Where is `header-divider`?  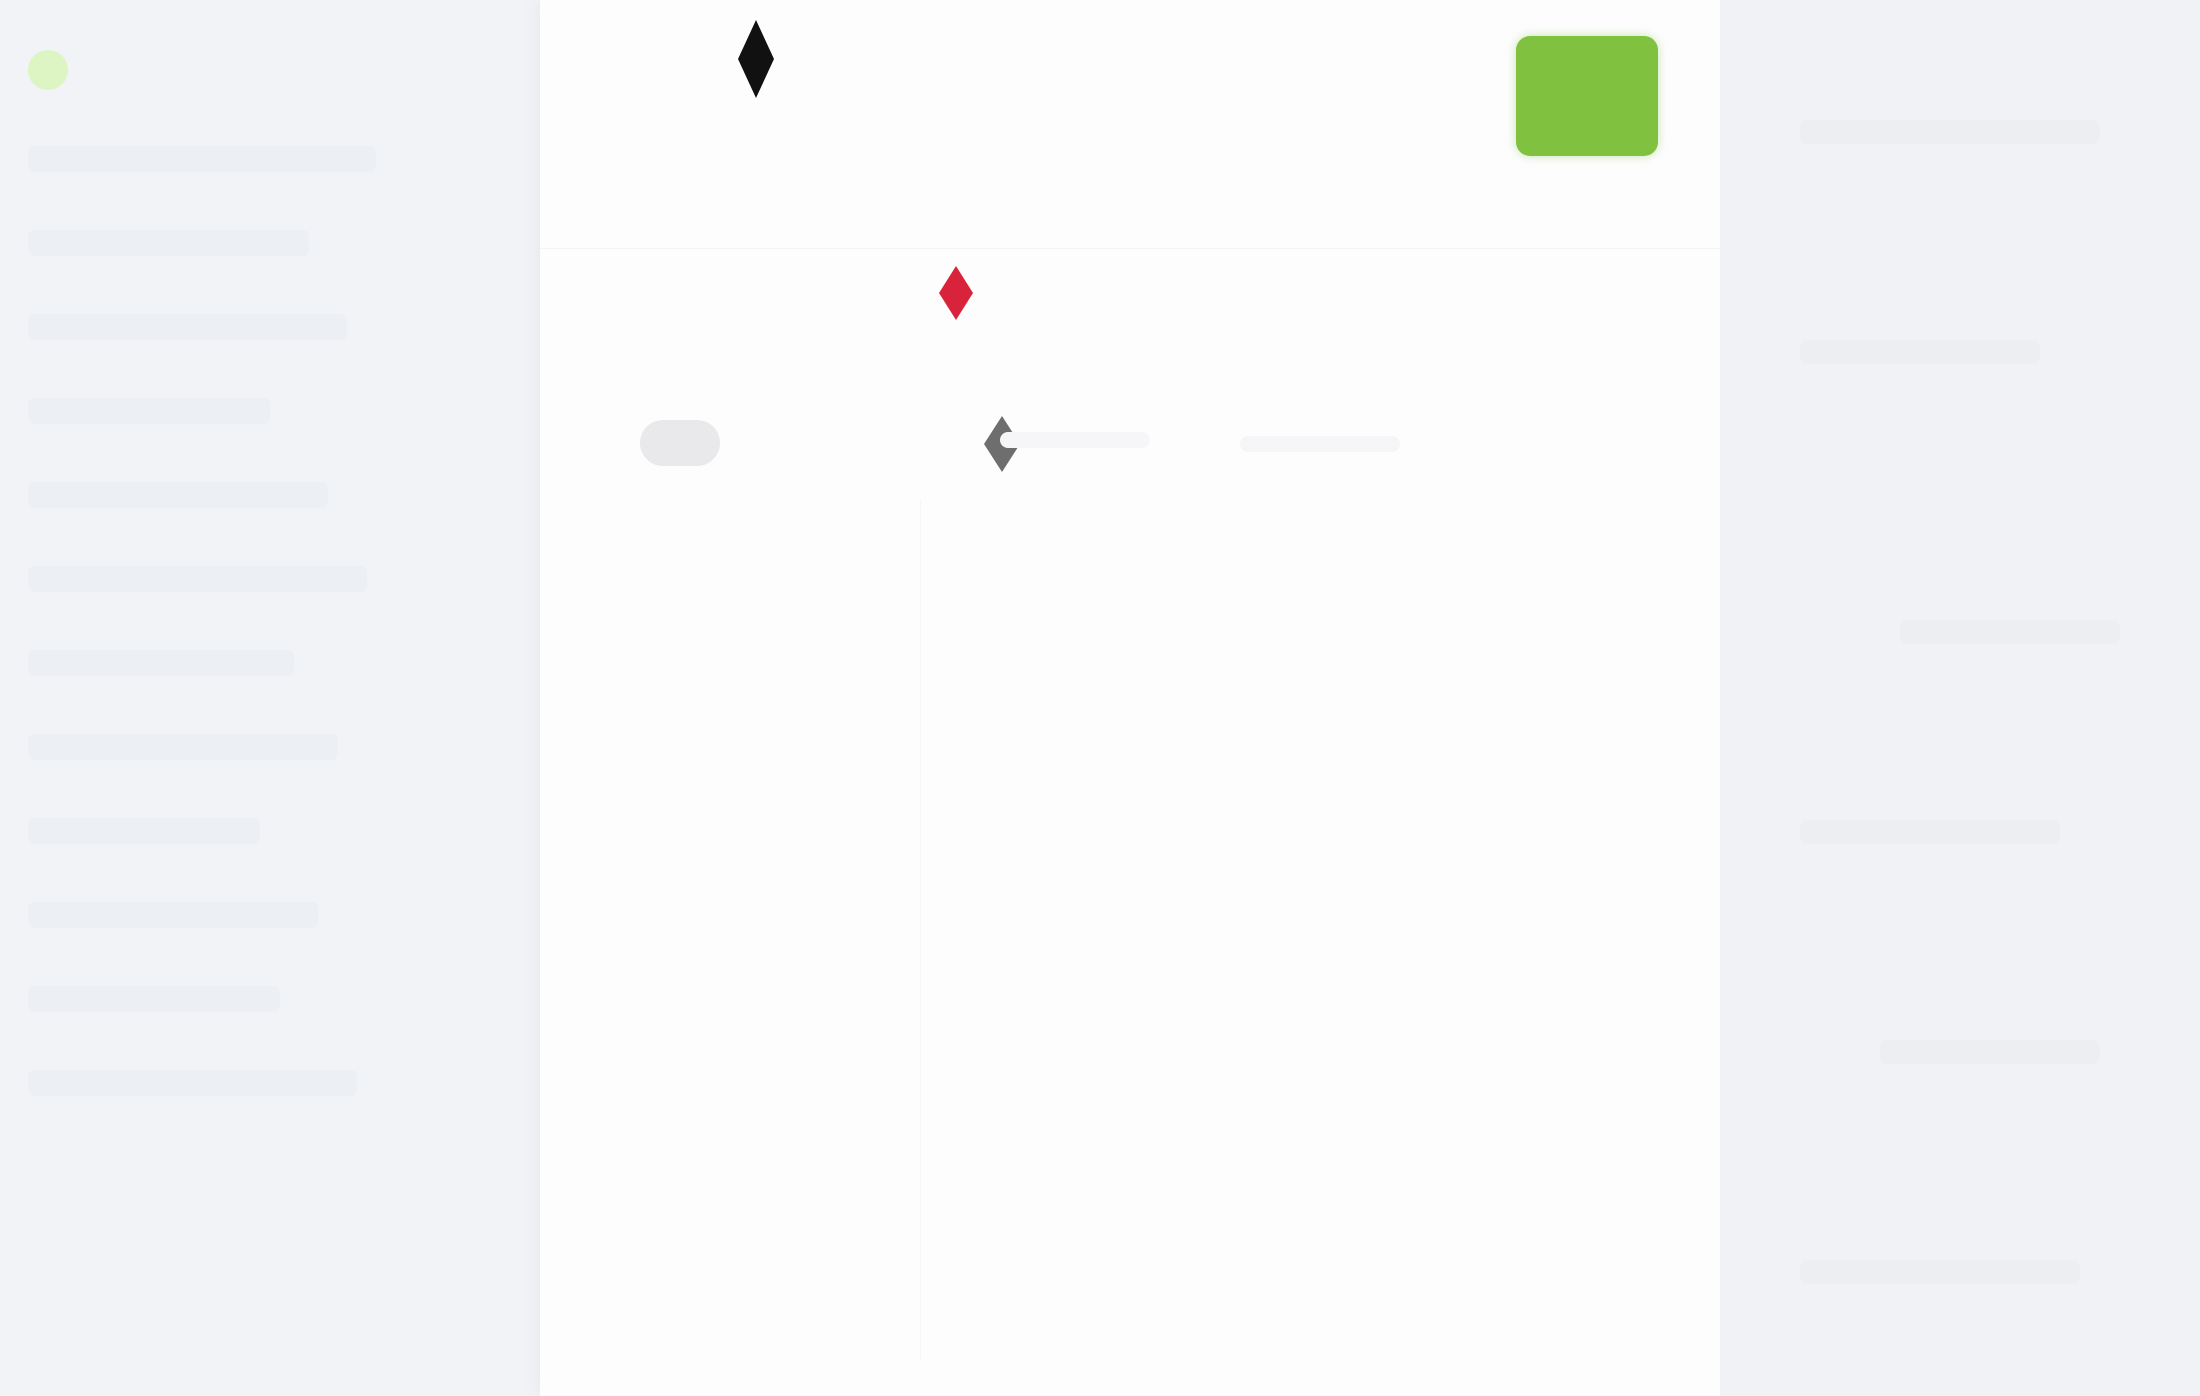
header-divider is located at coordinates (1130, 248).